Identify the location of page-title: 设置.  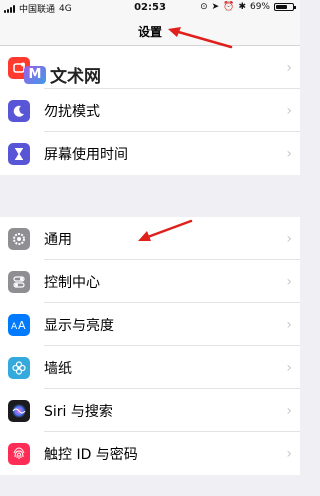
(149, 32).